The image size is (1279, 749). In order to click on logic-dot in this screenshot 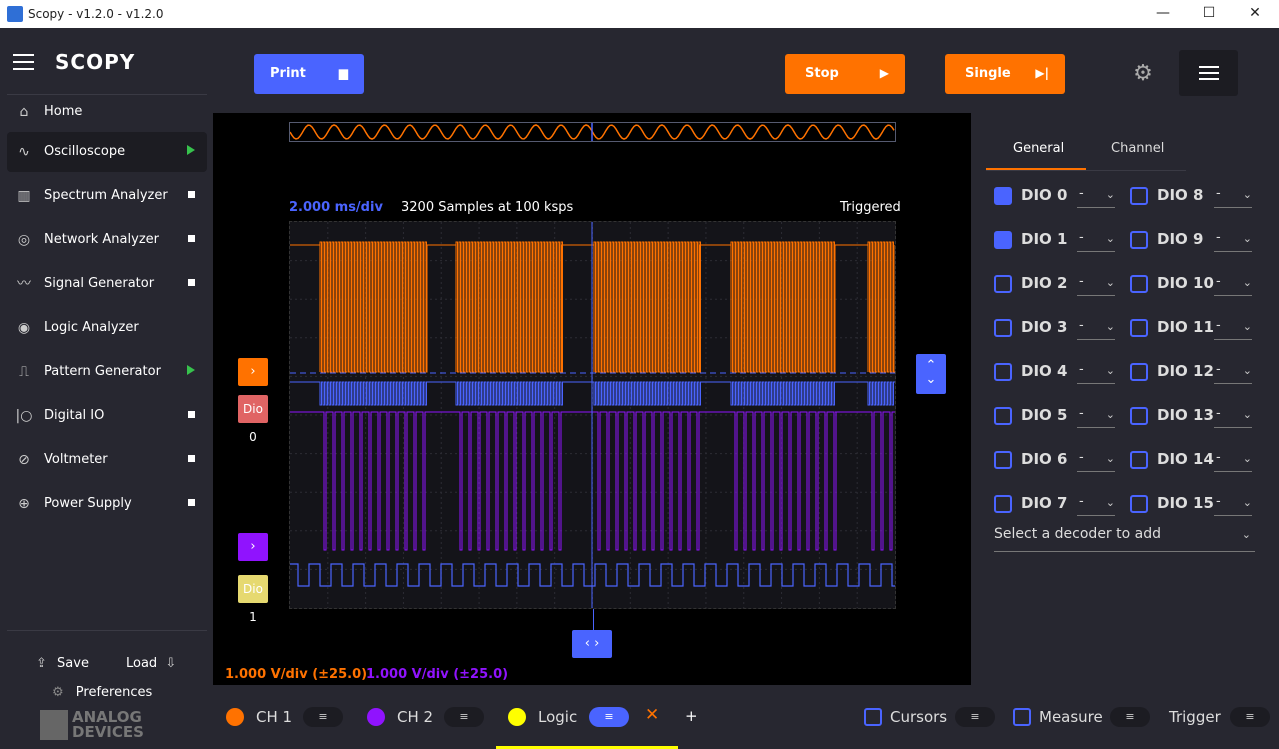, I will do `click(517, 717)`.